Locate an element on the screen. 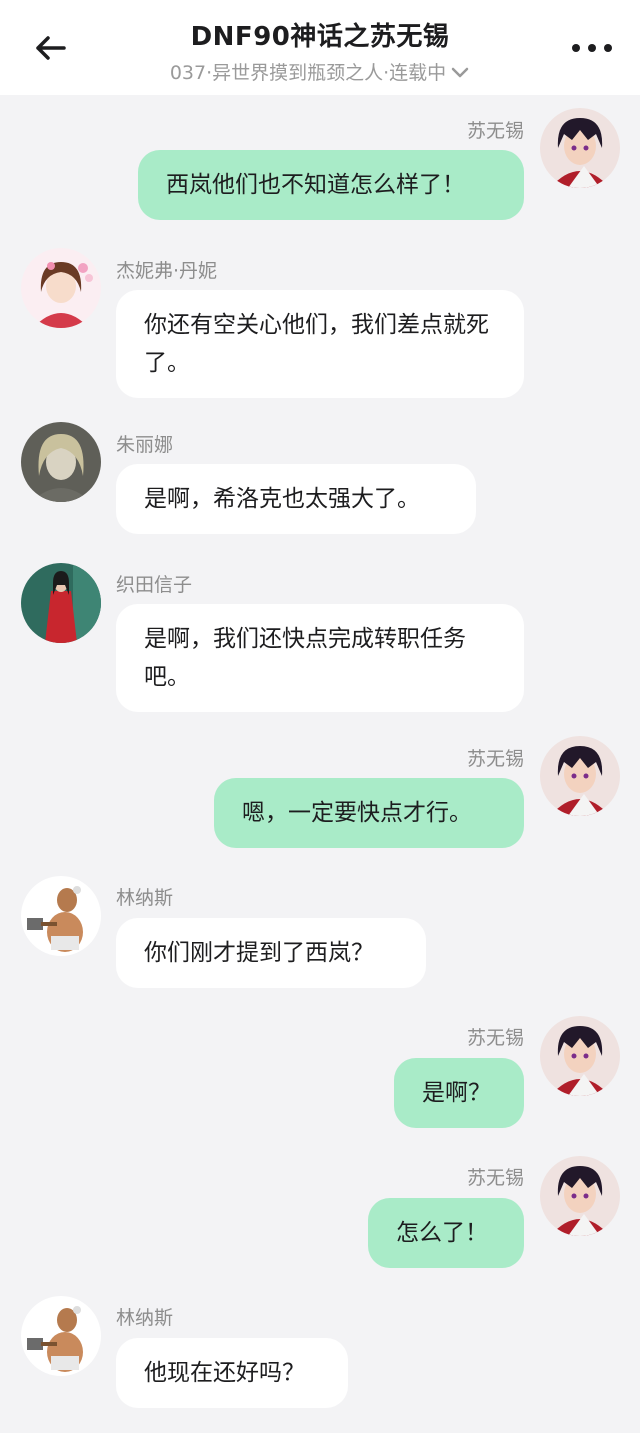  message-bubble: 是啊？ is located at coordinates (459, 1093).